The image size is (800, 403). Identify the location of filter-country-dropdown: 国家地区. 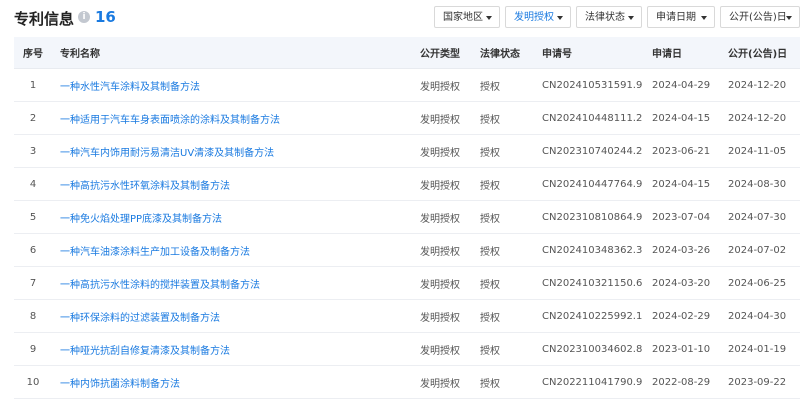
(467, 17).